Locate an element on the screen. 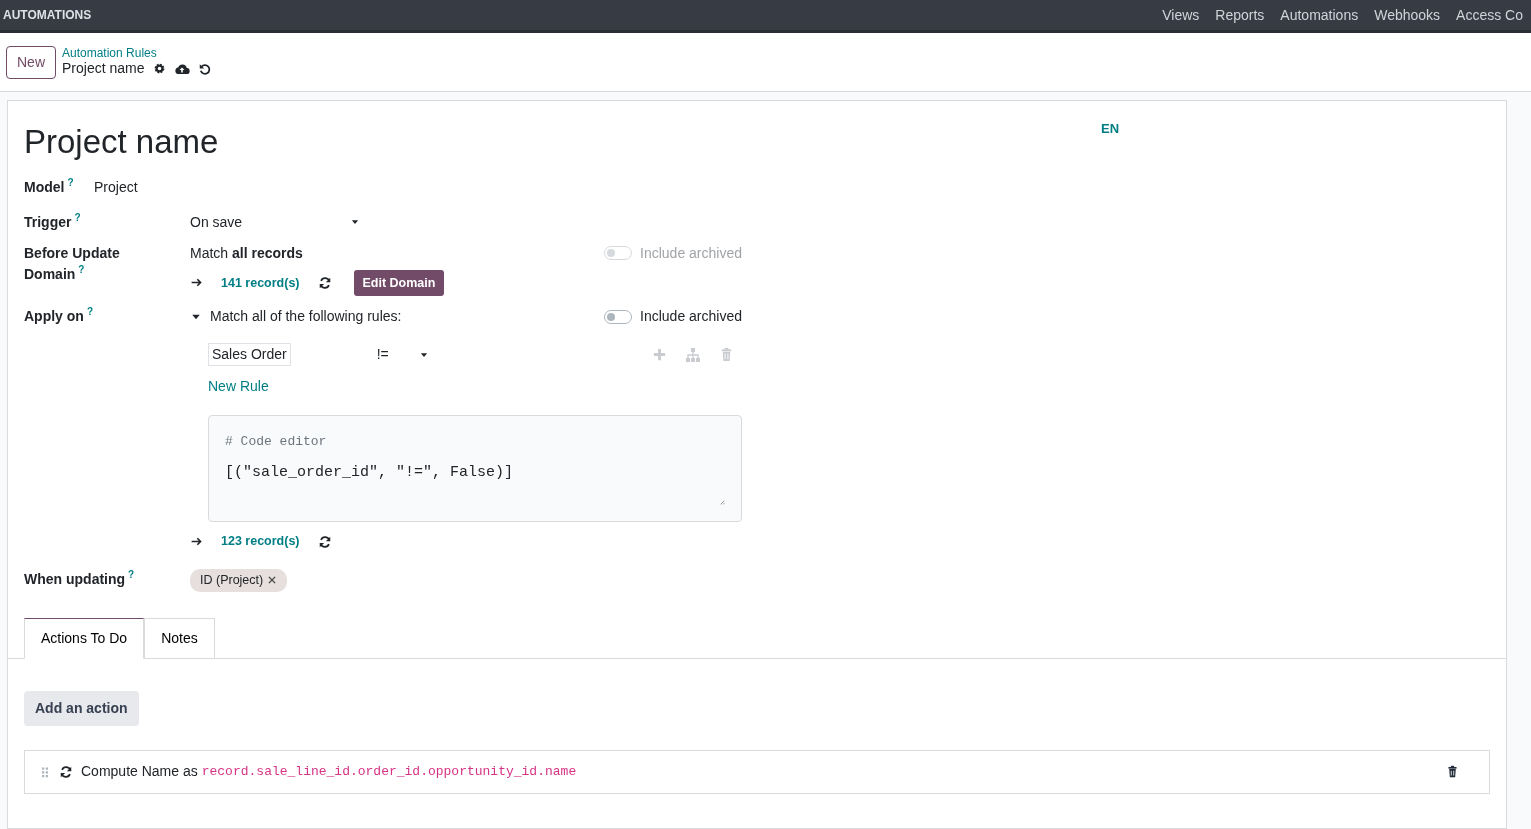 This screenshot has width=1531, height=829. undo-icon is located at coordinates (204, 68).